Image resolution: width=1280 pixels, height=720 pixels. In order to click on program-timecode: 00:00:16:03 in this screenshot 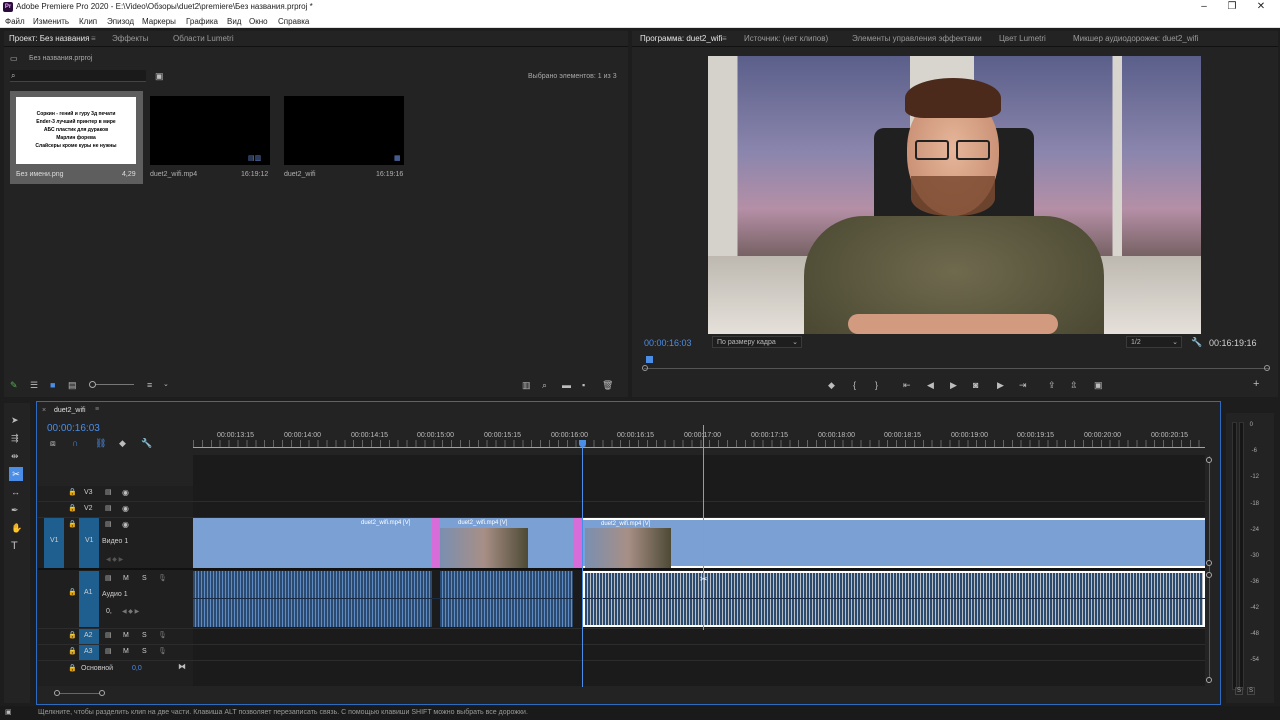, I will do `click(668, 343)`.